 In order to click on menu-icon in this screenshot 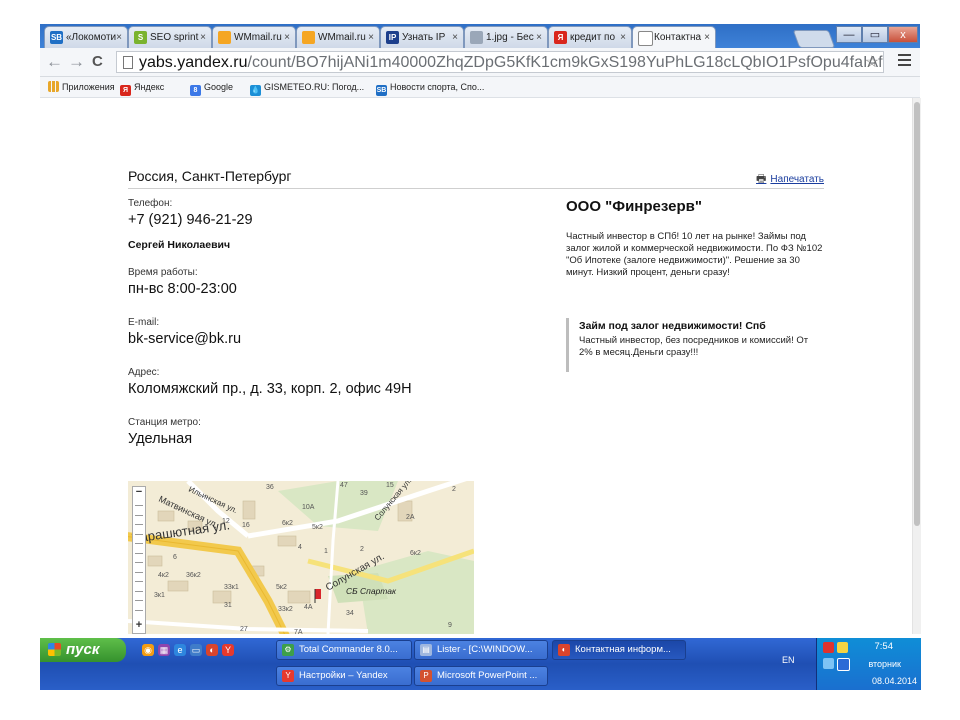, I will do `click(904, 61)`.